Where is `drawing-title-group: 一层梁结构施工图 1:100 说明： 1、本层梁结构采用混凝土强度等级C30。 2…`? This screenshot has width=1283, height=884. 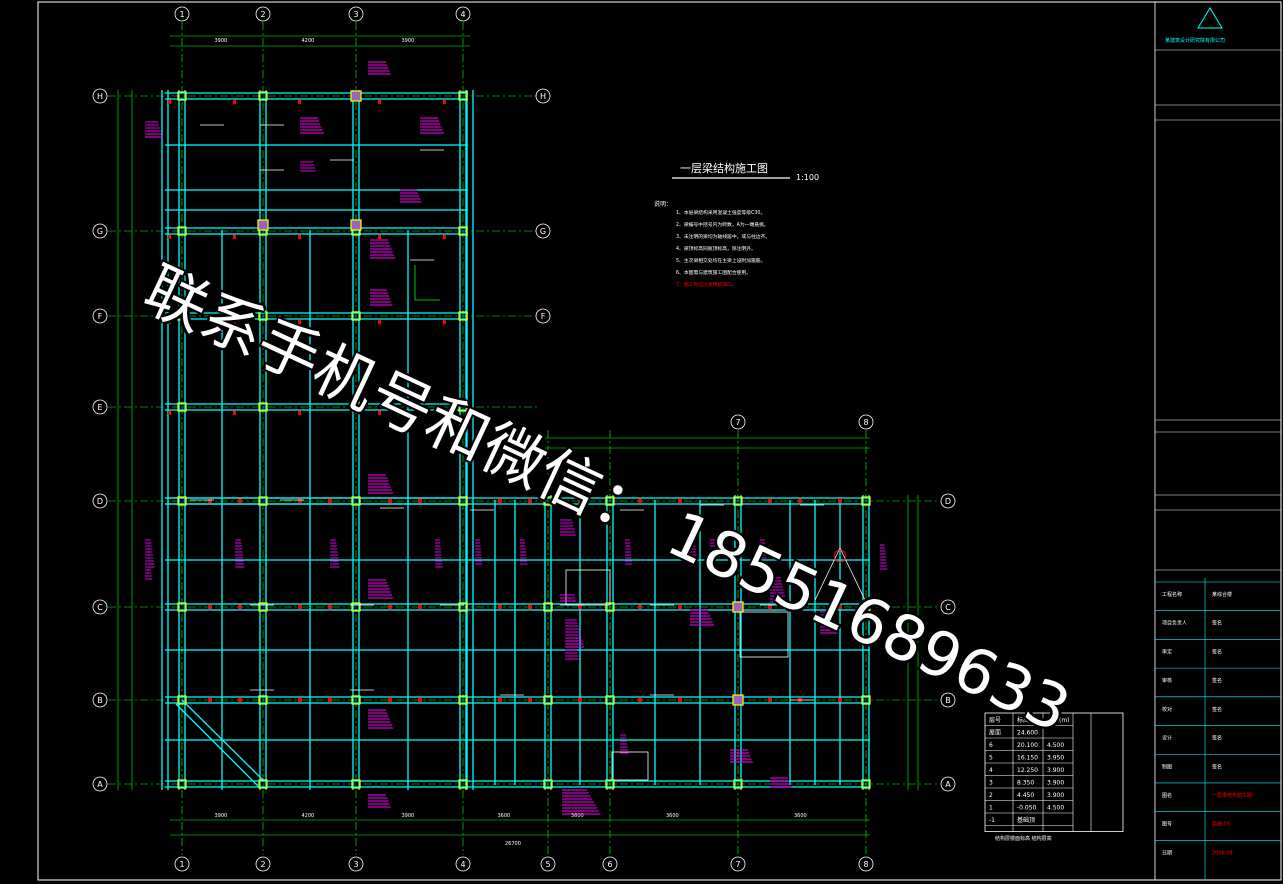
drawing-title-group: 一层梁结构施工图 1:100 说明： 1、本层梁结构采用混凝土强度等级C30。 2… is located at coordinates (736, 224).